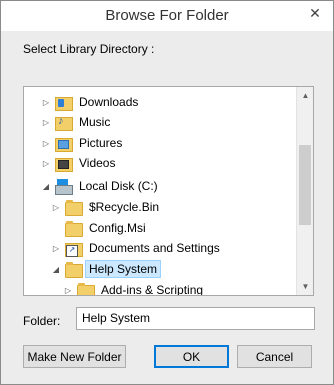 The image size is (334, 385). I want to click on music-folder-icon, so click(64, 123).